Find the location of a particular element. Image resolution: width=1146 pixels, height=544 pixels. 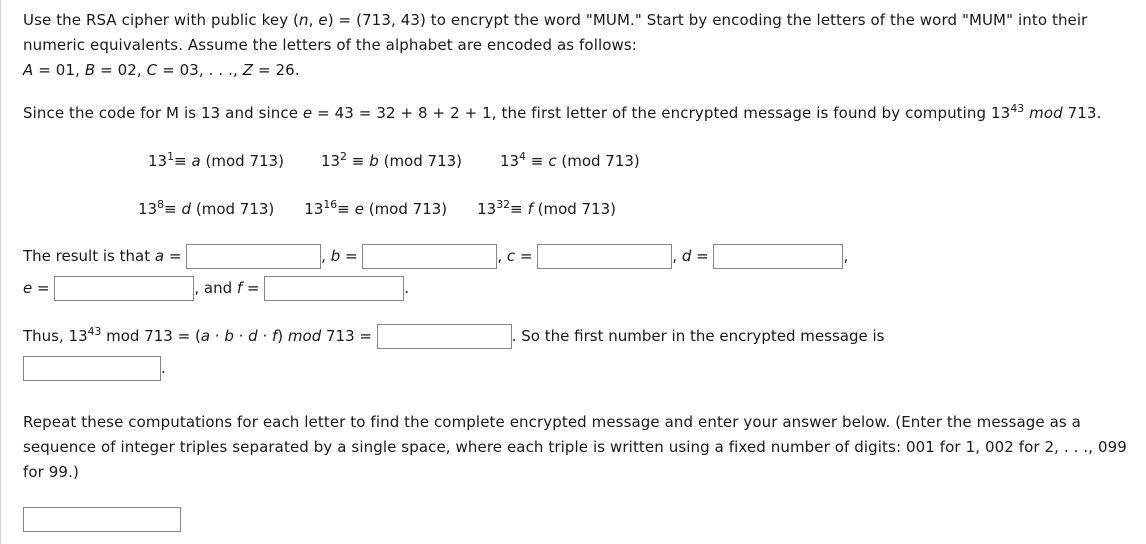

input-e is located at coordinates (124, 288).